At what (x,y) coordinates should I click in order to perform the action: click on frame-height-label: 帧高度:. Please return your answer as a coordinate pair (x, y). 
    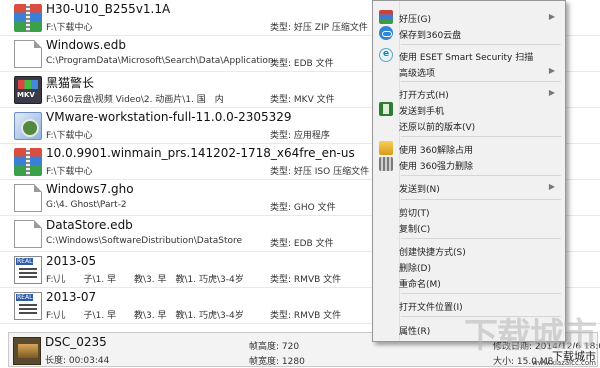
    Looking at the image, I should click on (264, 347).